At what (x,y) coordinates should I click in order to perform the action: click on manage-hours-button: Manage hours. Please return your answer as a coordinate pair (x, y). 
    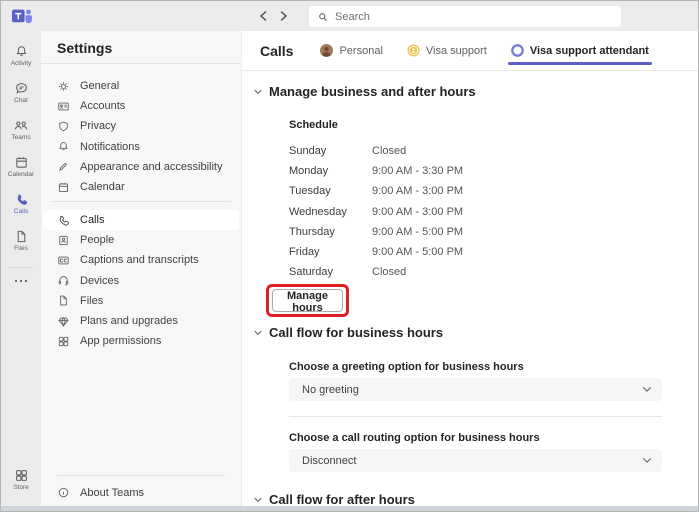
    Looking at the image, I should click on (307, 301).